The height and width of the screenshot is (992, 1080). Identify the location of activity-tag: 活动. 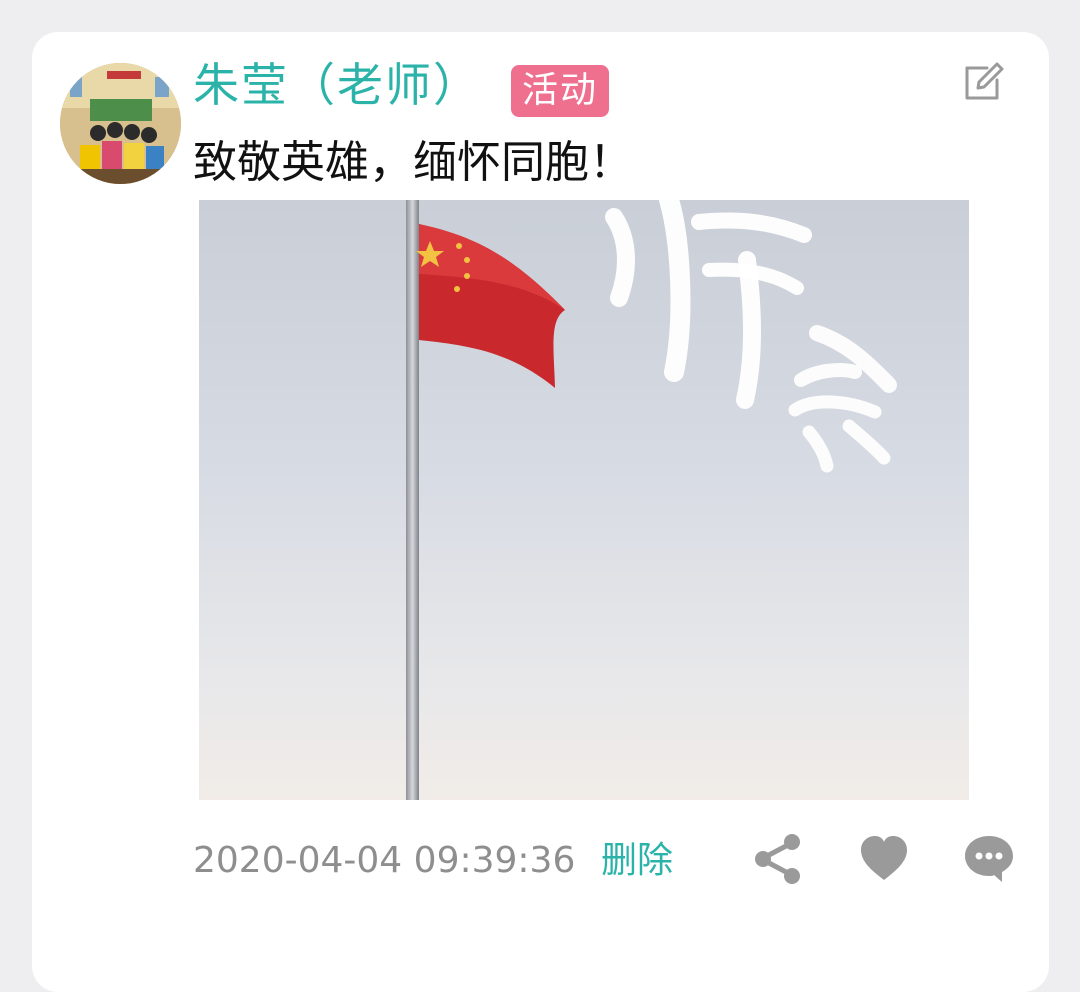
(560, 91).